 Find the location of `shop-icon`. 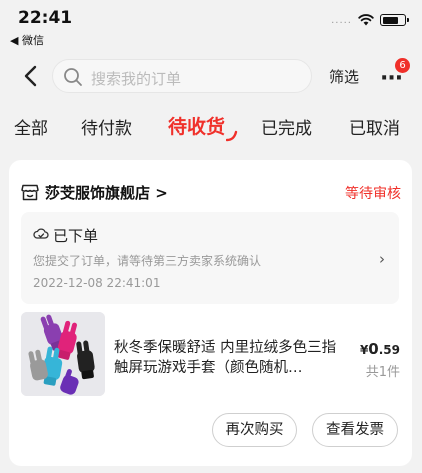

shop-icon is located at coordinates (30, 192).